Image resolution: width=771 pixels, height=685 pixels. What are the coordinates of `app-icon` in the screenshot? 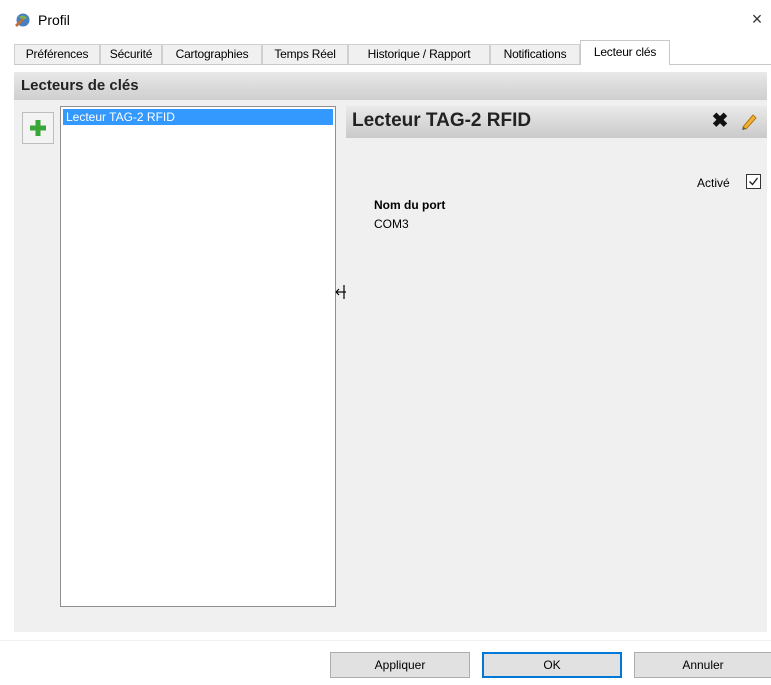 It's located at (22, 20).